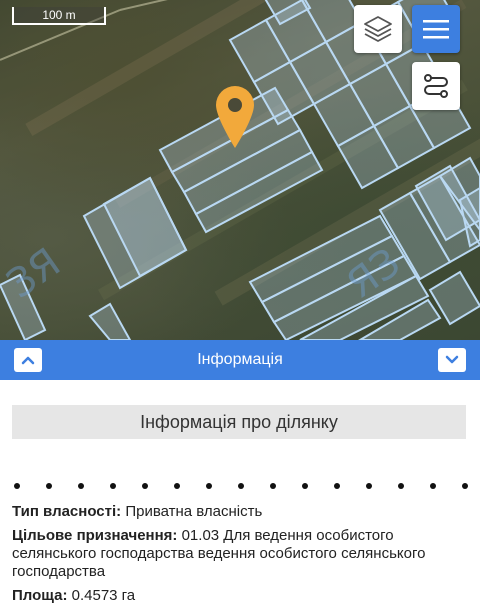 The height and width of the screenshot is (607, 480). What do you see at coordinates (95, 535) in the screenshot?
I see `field-label: Цільове призначення:` at bounding box center [95, 535].